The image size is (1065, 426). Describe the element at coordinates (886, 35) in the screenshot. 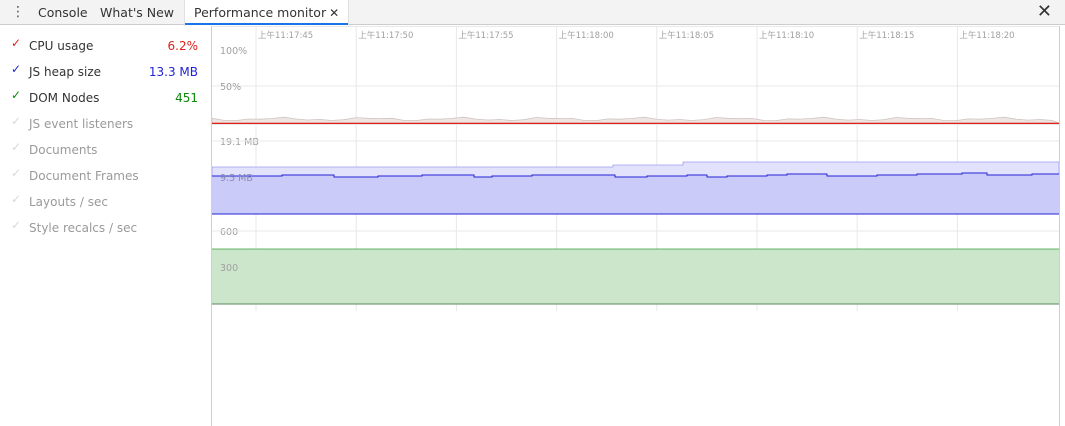

I see `time-label: 上午11:18:15` at that location.